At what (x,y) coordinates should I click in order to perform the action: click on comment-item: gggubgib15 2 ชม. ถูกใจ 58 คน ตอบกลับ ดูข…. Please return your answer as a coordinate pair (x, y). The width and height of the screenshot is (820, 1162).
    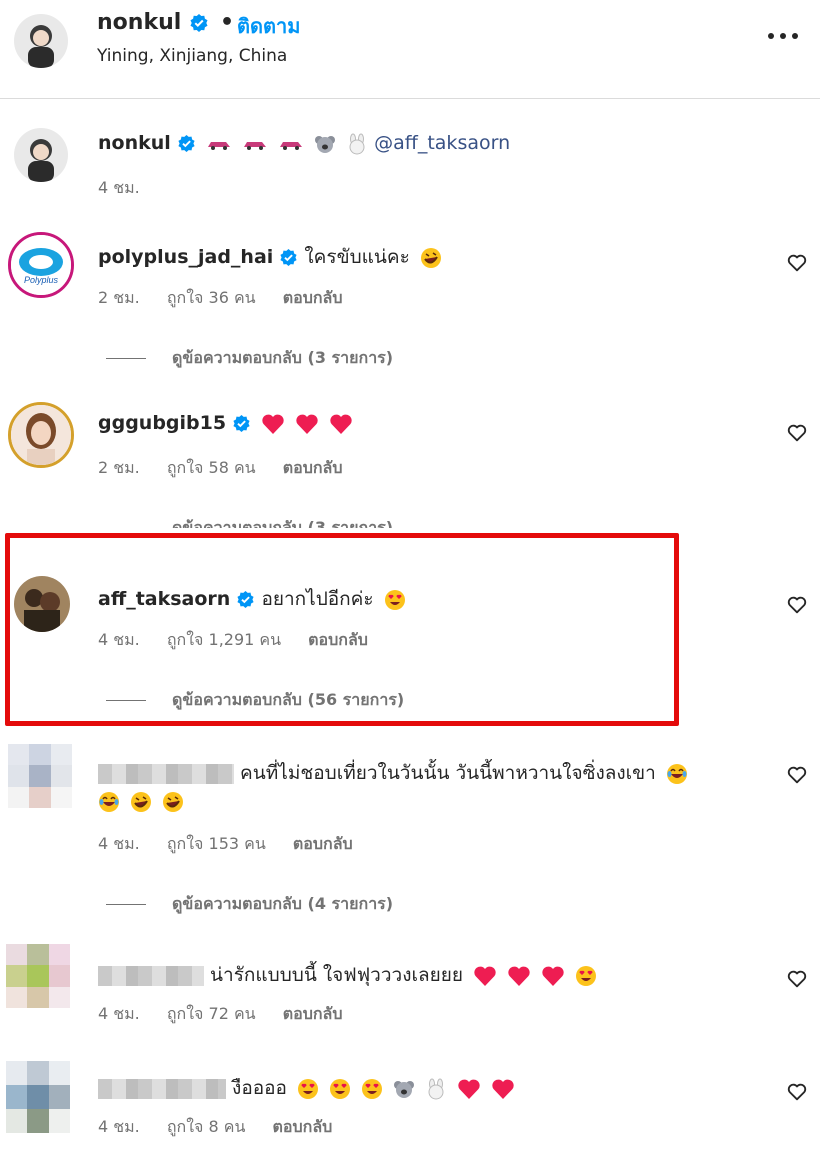
    Looking at the image, I should click on (410, 470).